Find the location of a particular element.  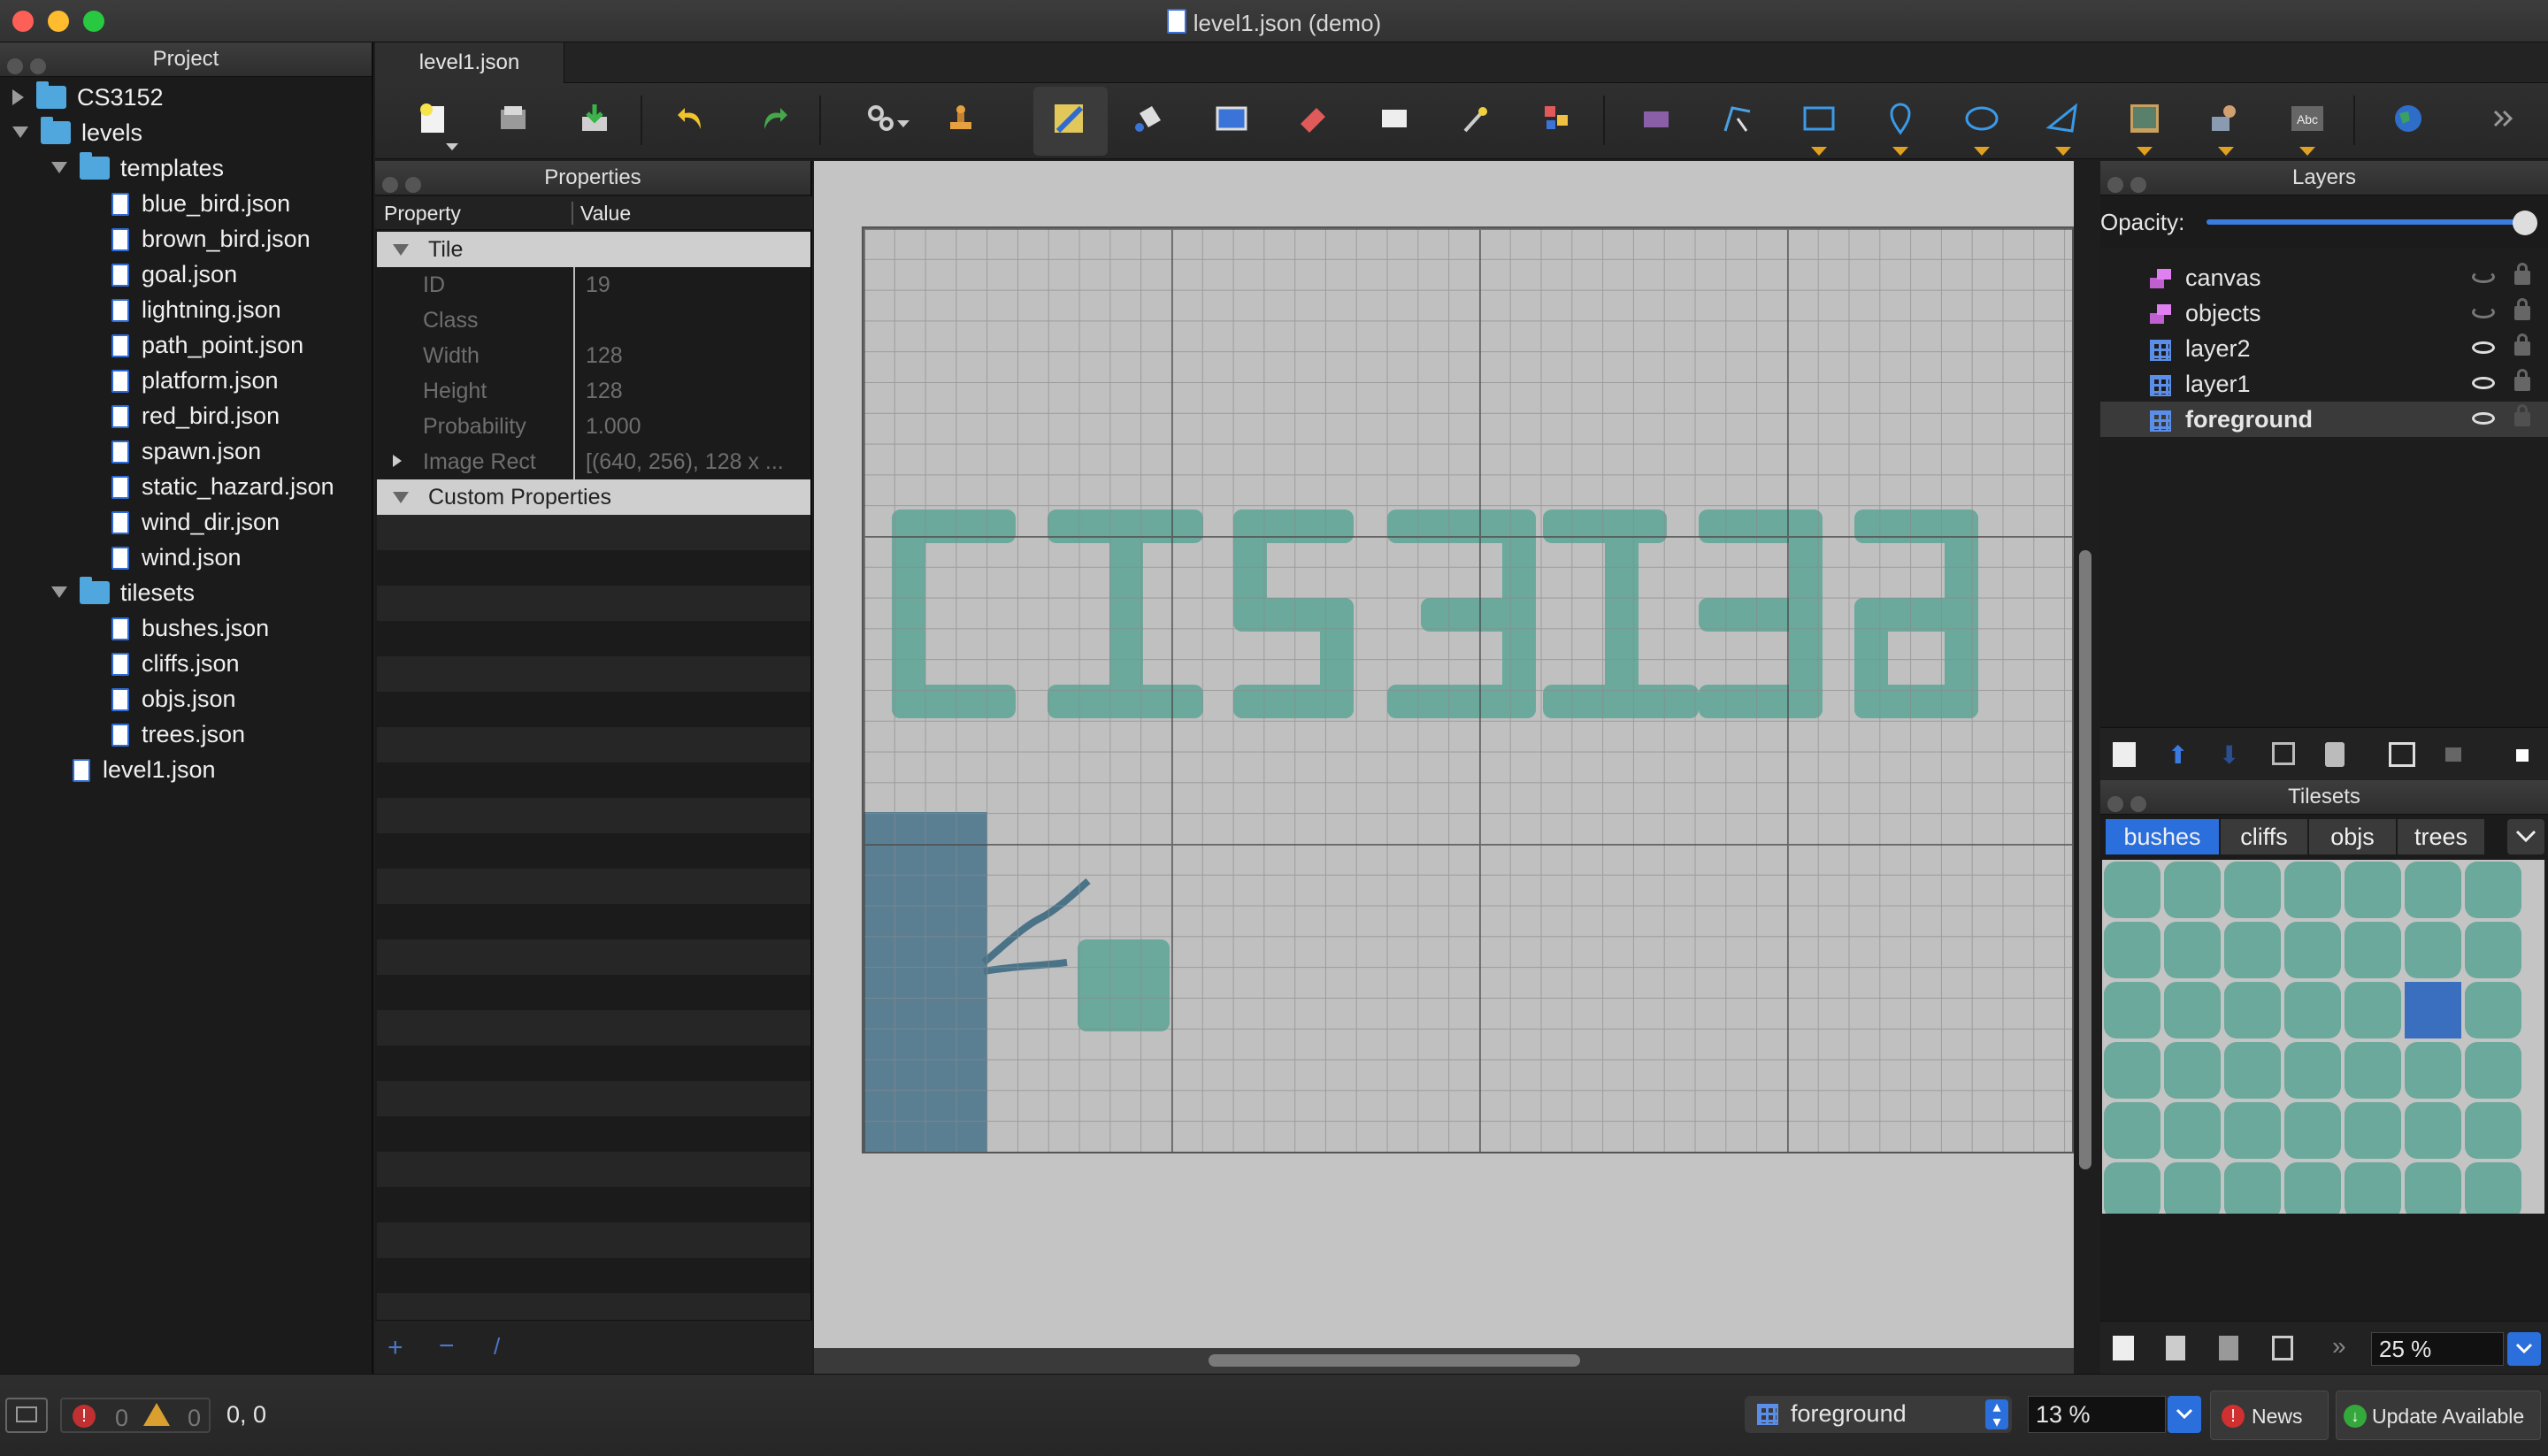

open-button is located at coordinates (513, 118).